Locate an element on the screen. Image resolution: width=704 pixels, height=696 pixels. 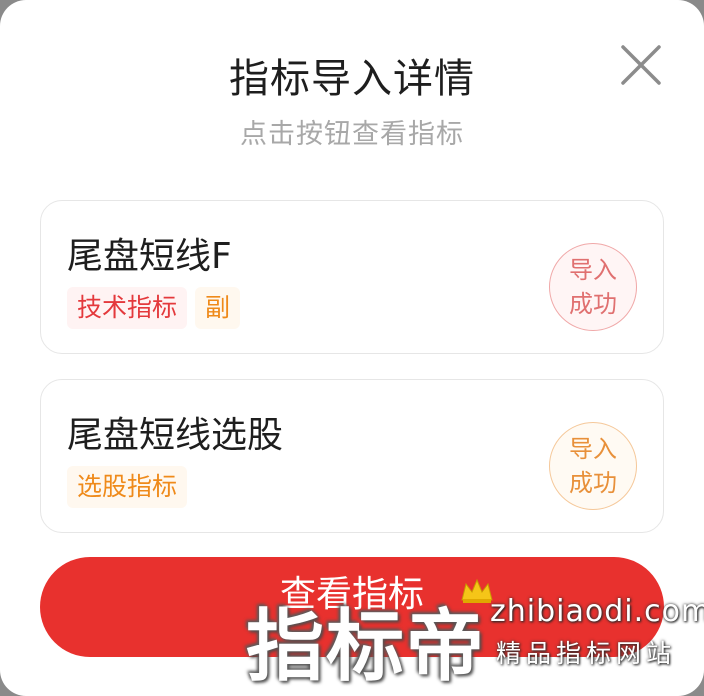
dialog-subtitle: 点击按钮查看指标 is located at coordinates (352, 134).